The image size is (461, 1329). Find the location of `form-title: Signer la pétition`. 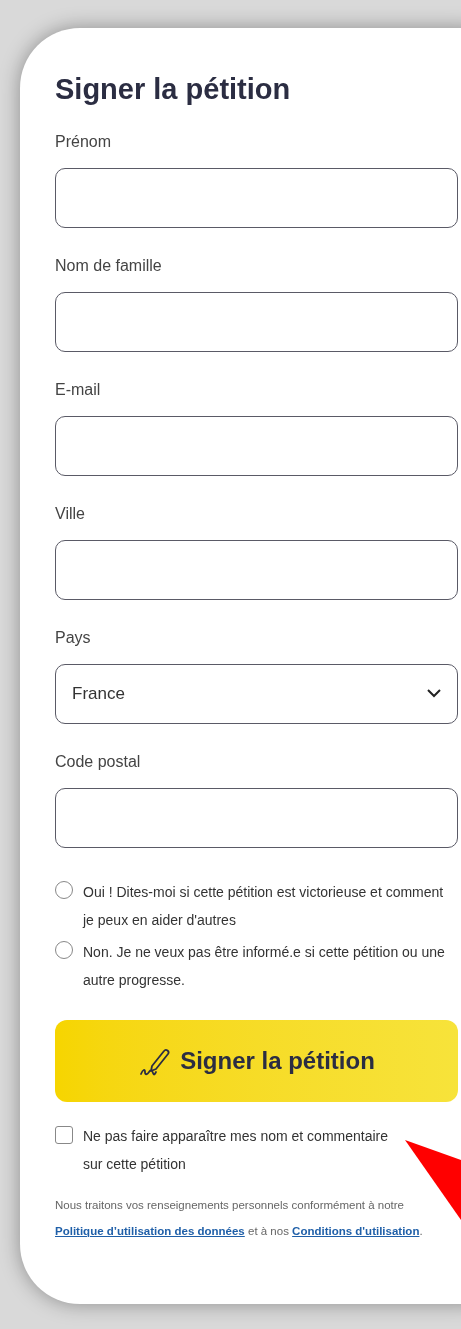

form-title: Signer la pétition is located at coordinates (173, 89).